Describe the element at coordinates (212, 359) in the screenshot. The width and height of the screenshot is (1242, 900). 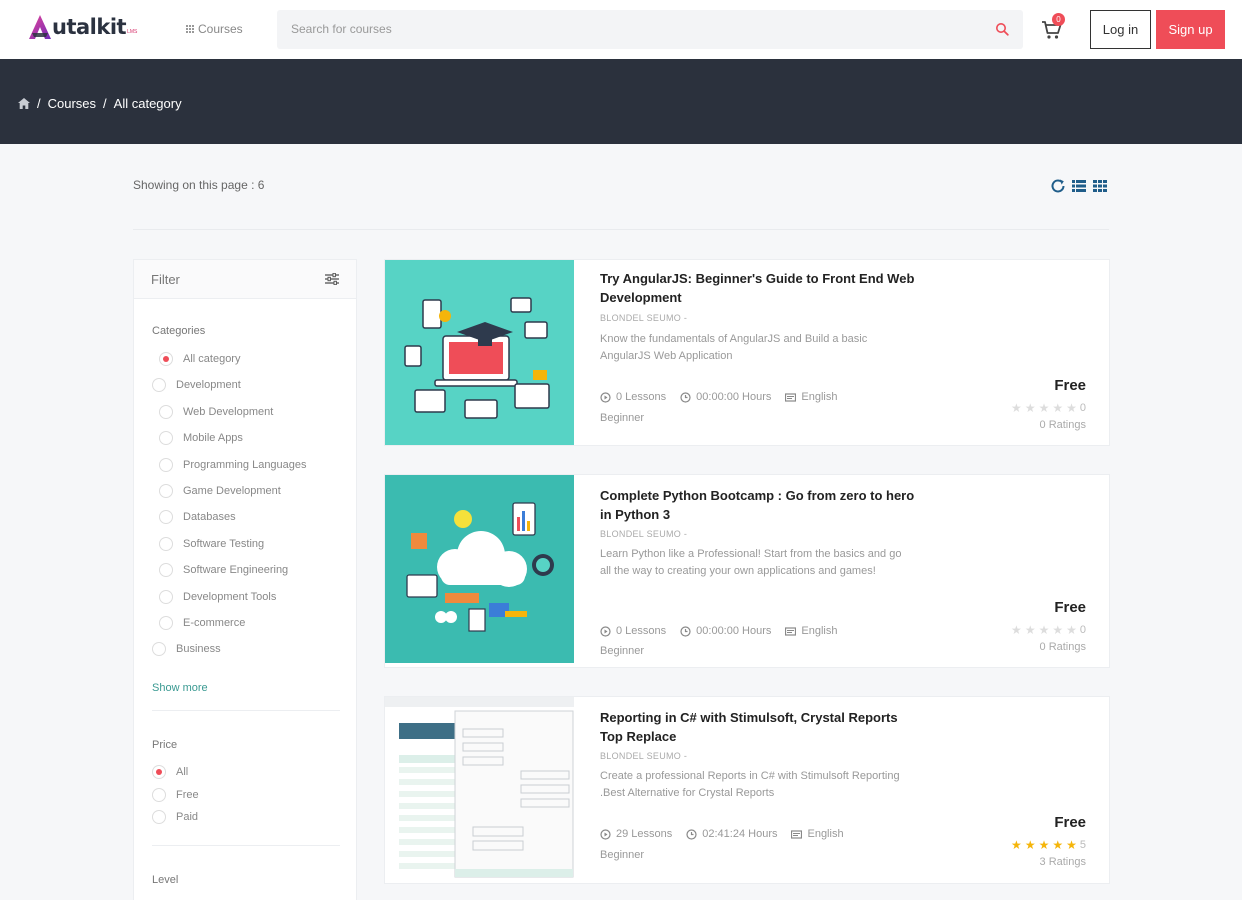
I see `category-label: All category` at that location.